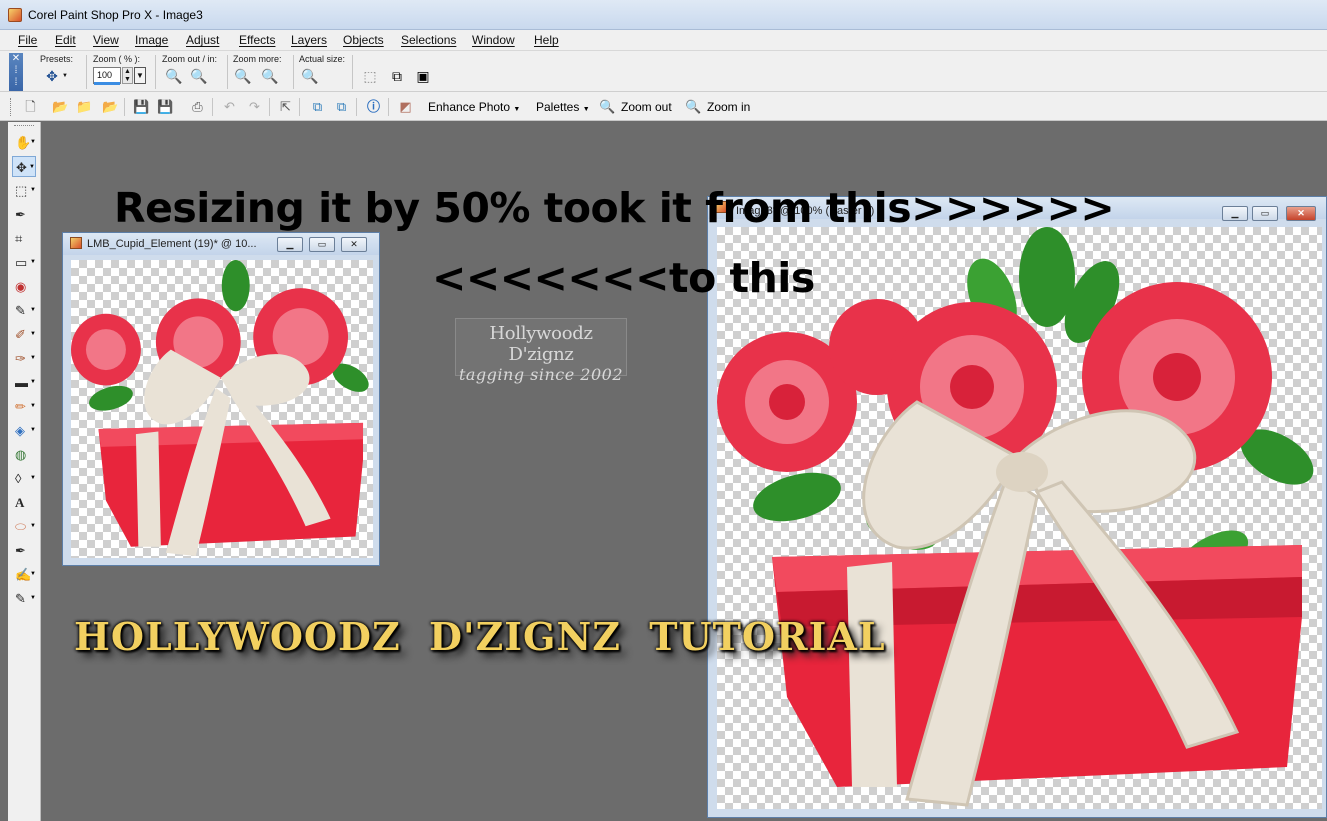  What do you see at coordinates (24, 430) in the screenshot?
I see `dodge-tool-icon: ◈ ▼` at bounding box center [24, 430].